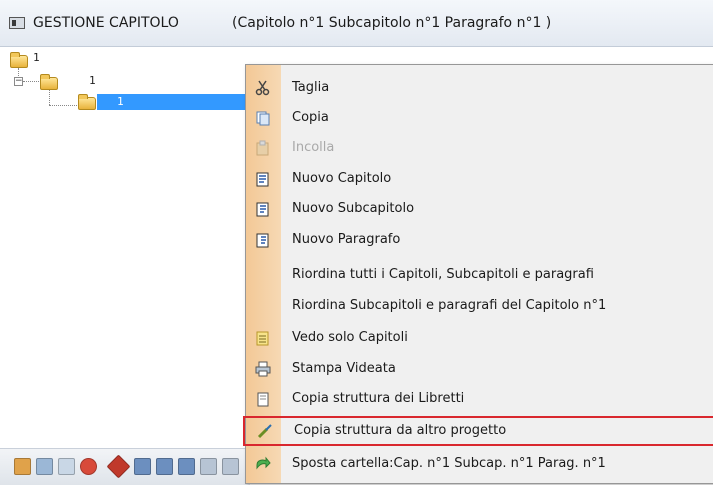  Describe the element at coordinates (263, 209) in the screenshot. I see `new-subchapter-icon` at that location.